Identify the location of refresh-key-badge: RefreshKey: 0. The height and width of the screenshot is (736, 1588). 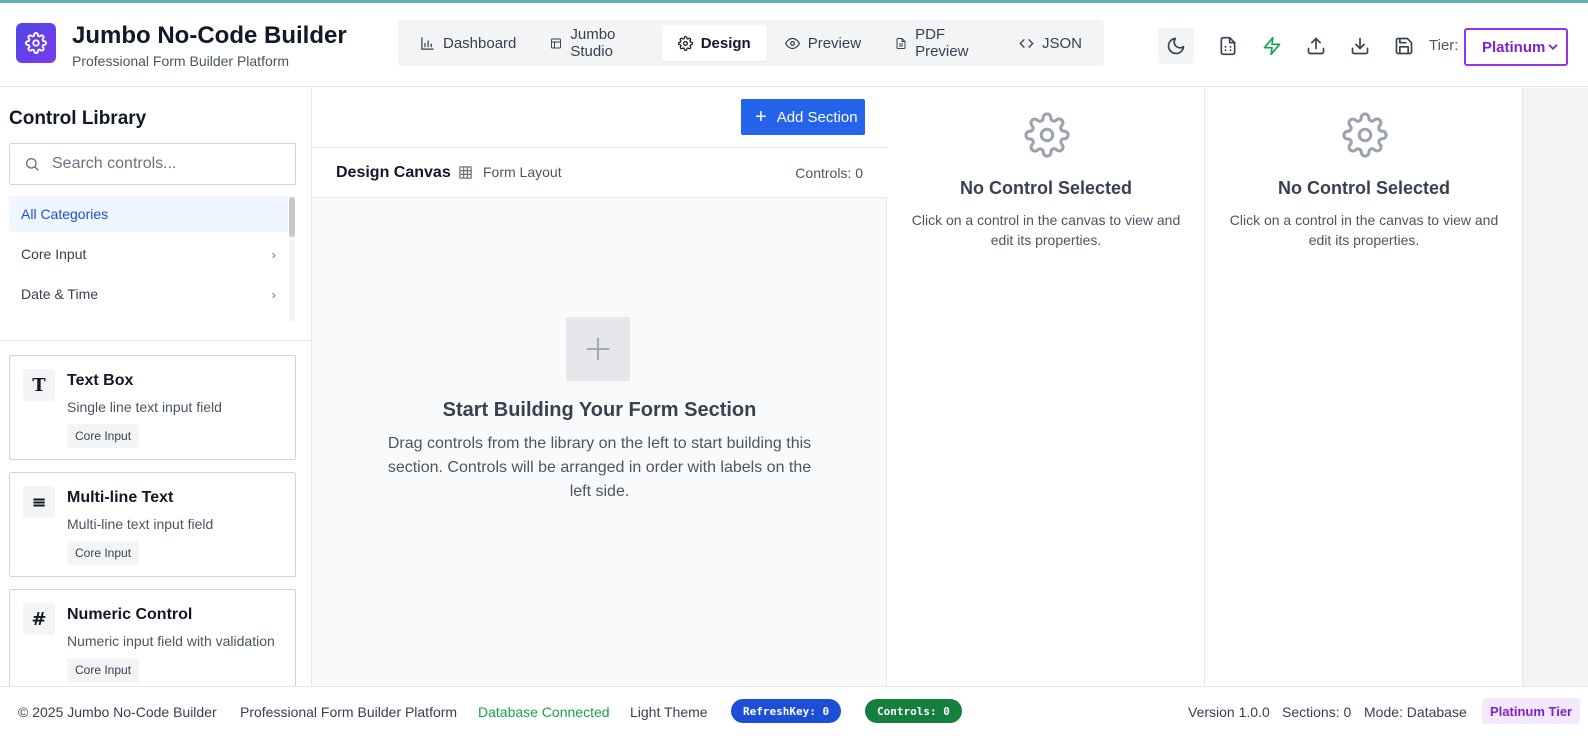
(786, 711).